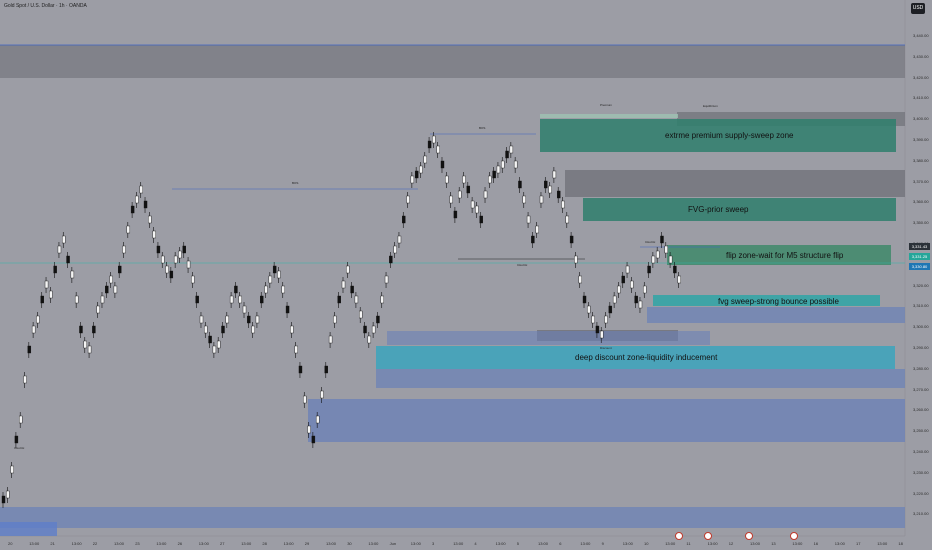 The height and width of the screenshot is (550, 932). Describe the element at coordinates (921, 285) in the screenshot. I see `price-axis-label: 3,320.00` at that location.